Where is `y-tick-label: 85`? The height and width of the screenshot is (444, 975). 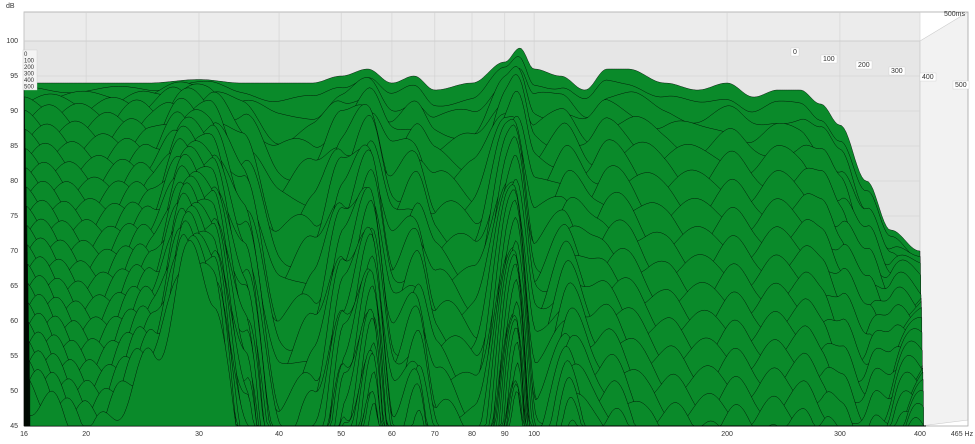 y-tick-label: 85 is located at coordinates (14, 146).